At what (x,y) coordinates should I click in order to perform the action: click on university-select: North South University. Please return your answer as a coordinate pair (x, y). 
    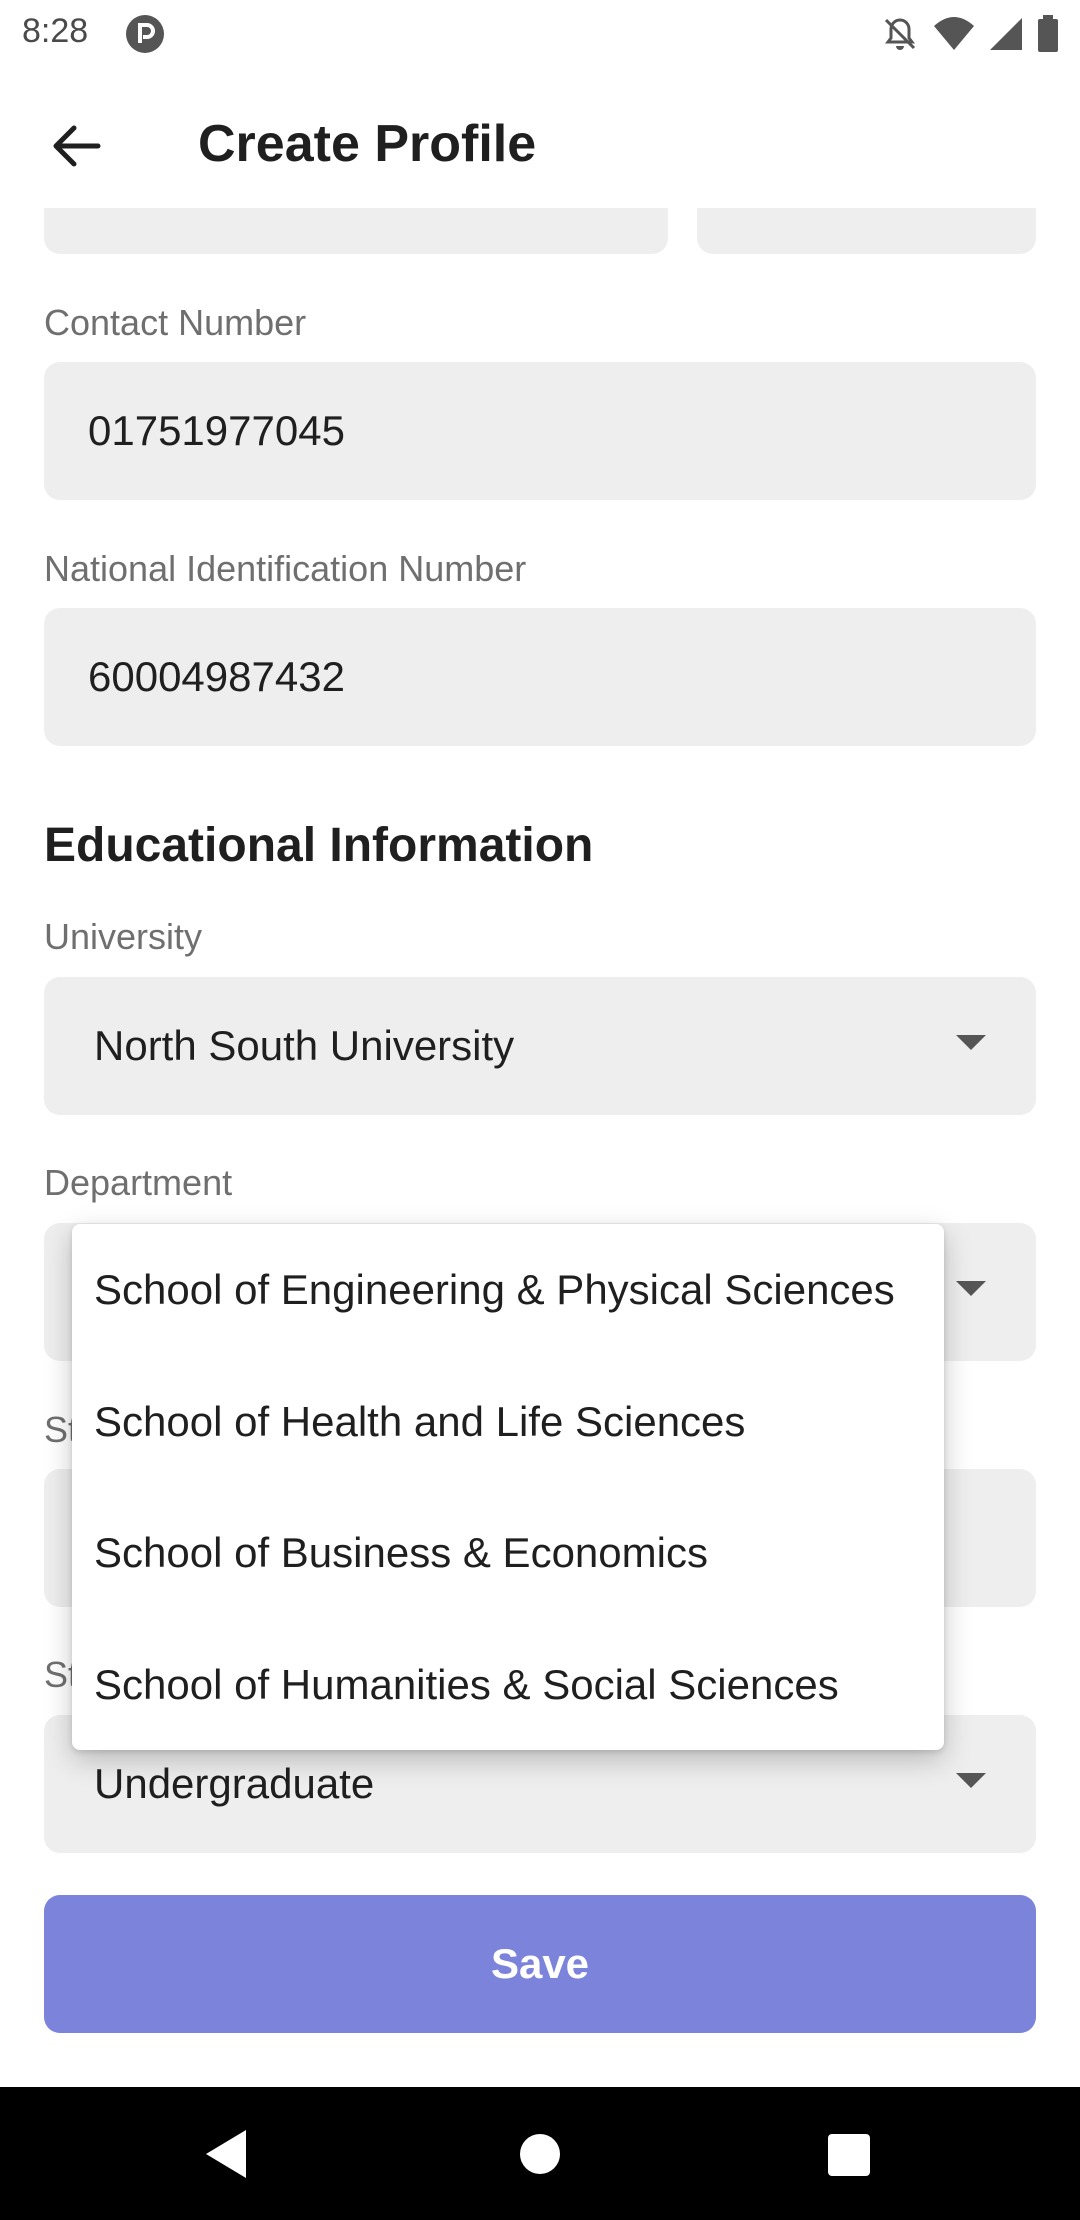
    Looking at the image, I should click on (540, 1046).